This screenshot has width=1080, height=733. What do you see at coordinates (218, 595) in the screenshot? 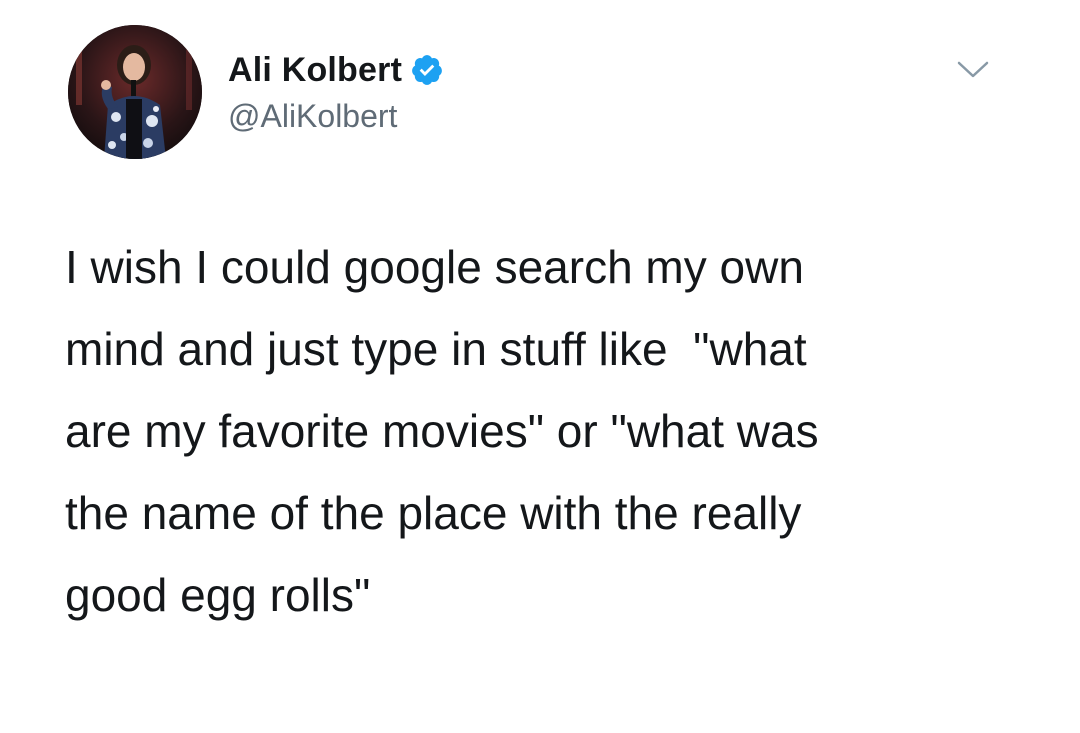
I see `tweet-text-line: good egg rolls"` at bounding box center [218, 595].